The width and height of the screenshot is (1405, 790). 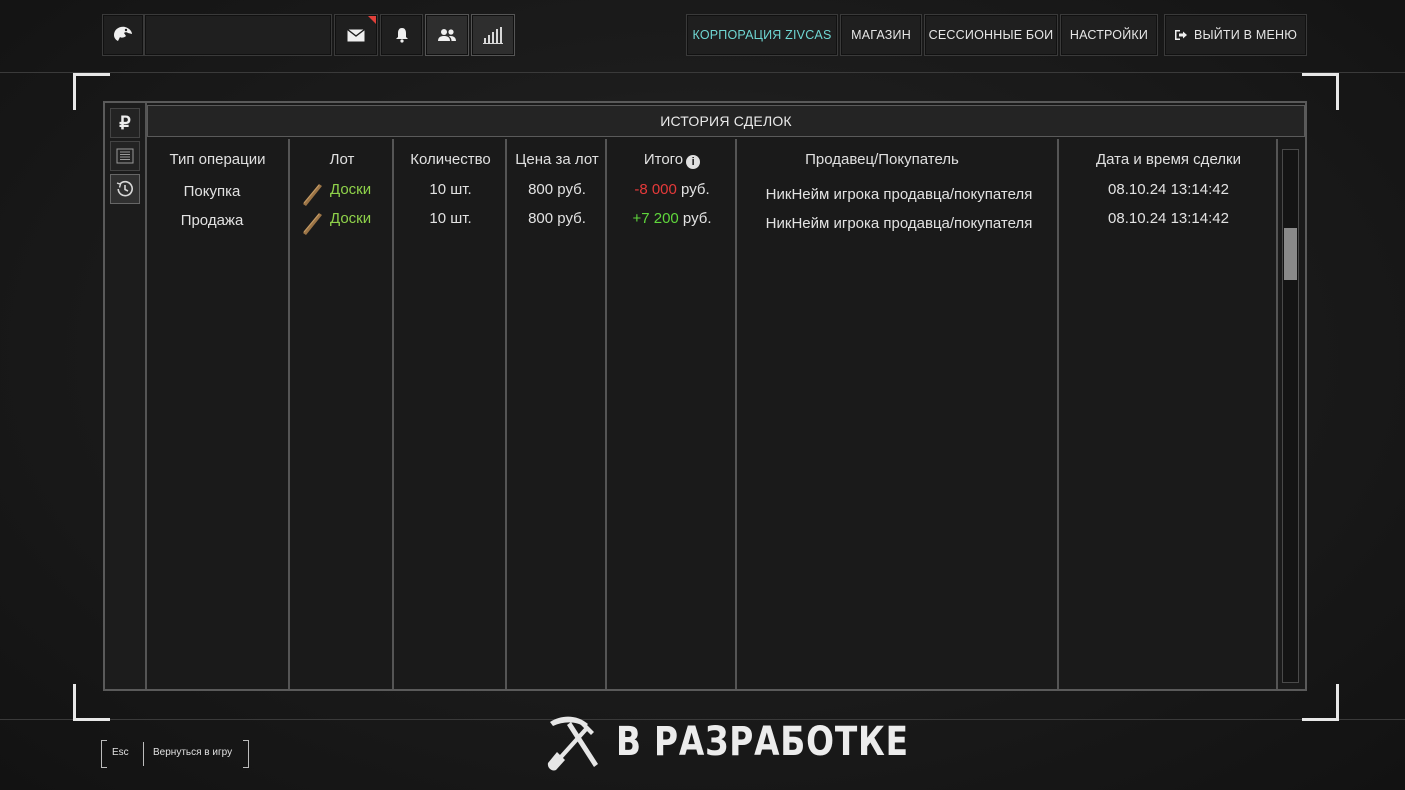 I want to click on exit-icon, so click(x=1180, y=35).